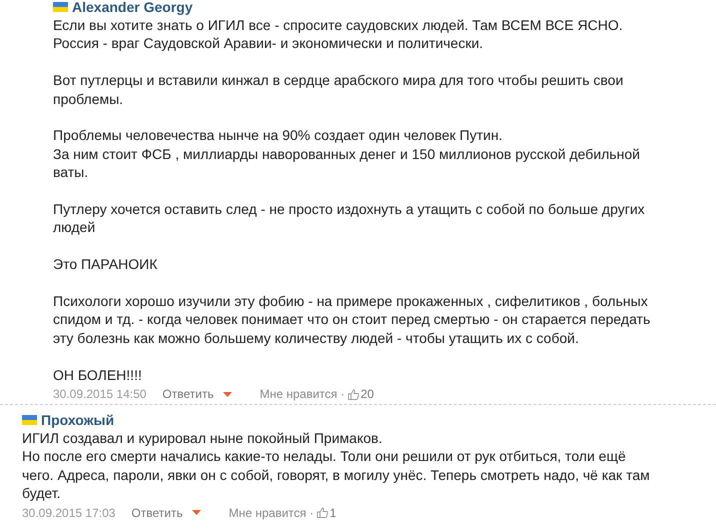 This screenshot has height=532, width=716. What do you see at coordinates (349, 218) in the screenshot?
I see `comment-text: Путлеру хочется оставить след - не просто издохнуть а утащить с собой по больше других людей` at bounding box center [349, 218].